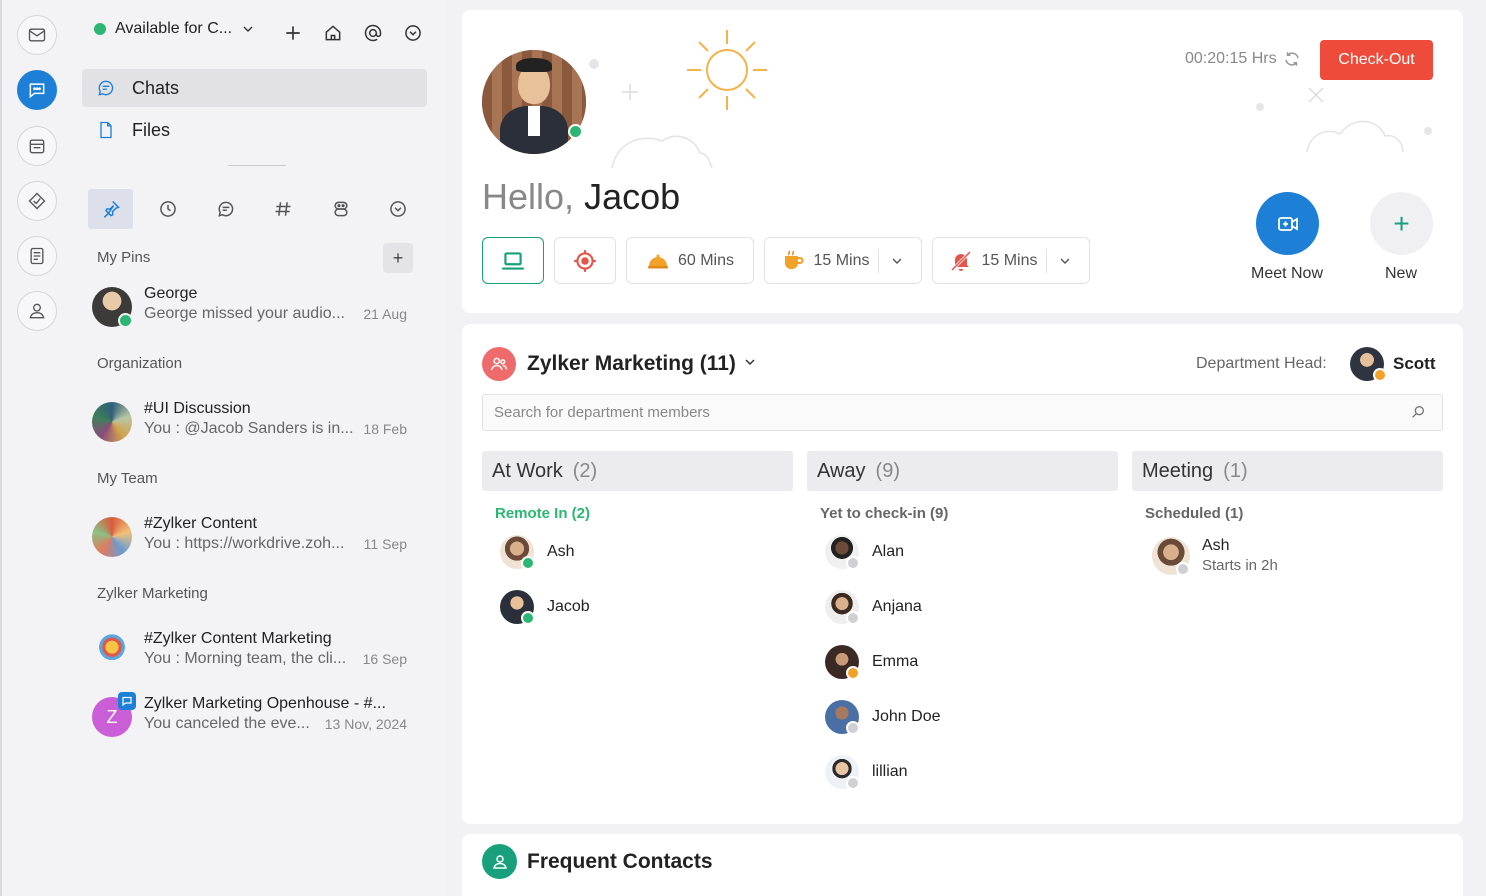 The width and height of the screenshot is (1486, 896). Describe the element at coordinates (151, 129) in the screenshot. I see `nav-files-label: Files` at that location.